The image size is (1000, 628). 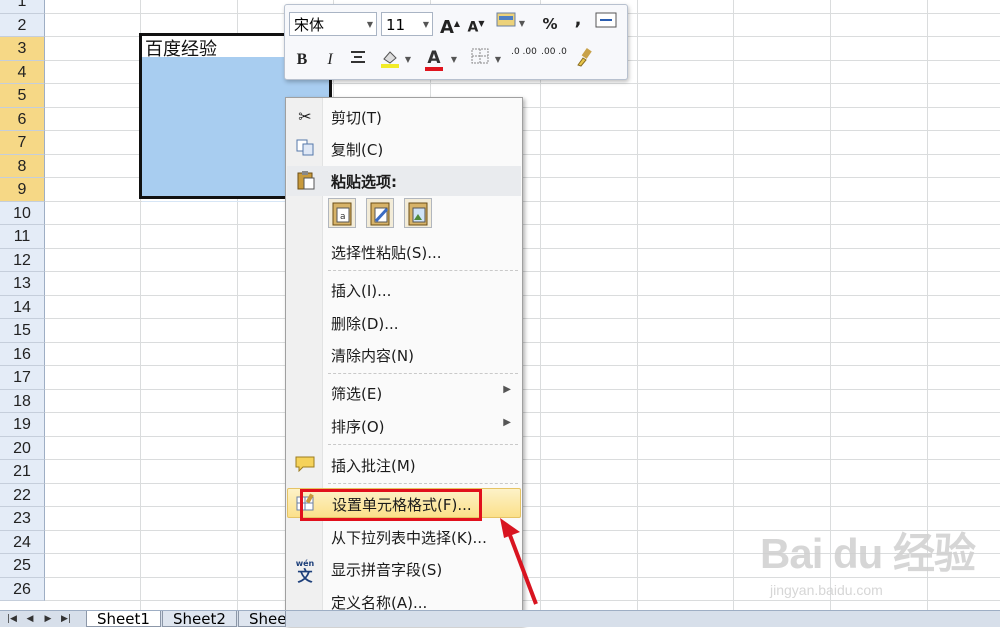 I want to click on shrink-font-button: A▼, so click(x=476, y=24).